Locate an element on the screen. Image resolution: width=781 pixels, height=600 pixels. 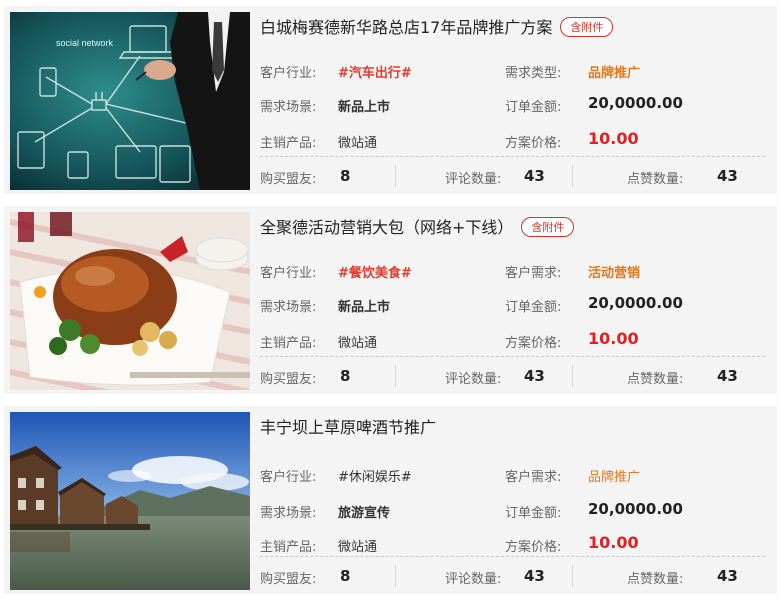
case-title-text: 丰宁坝上草原啤酒节推广 is located at coordinates (348, 427).